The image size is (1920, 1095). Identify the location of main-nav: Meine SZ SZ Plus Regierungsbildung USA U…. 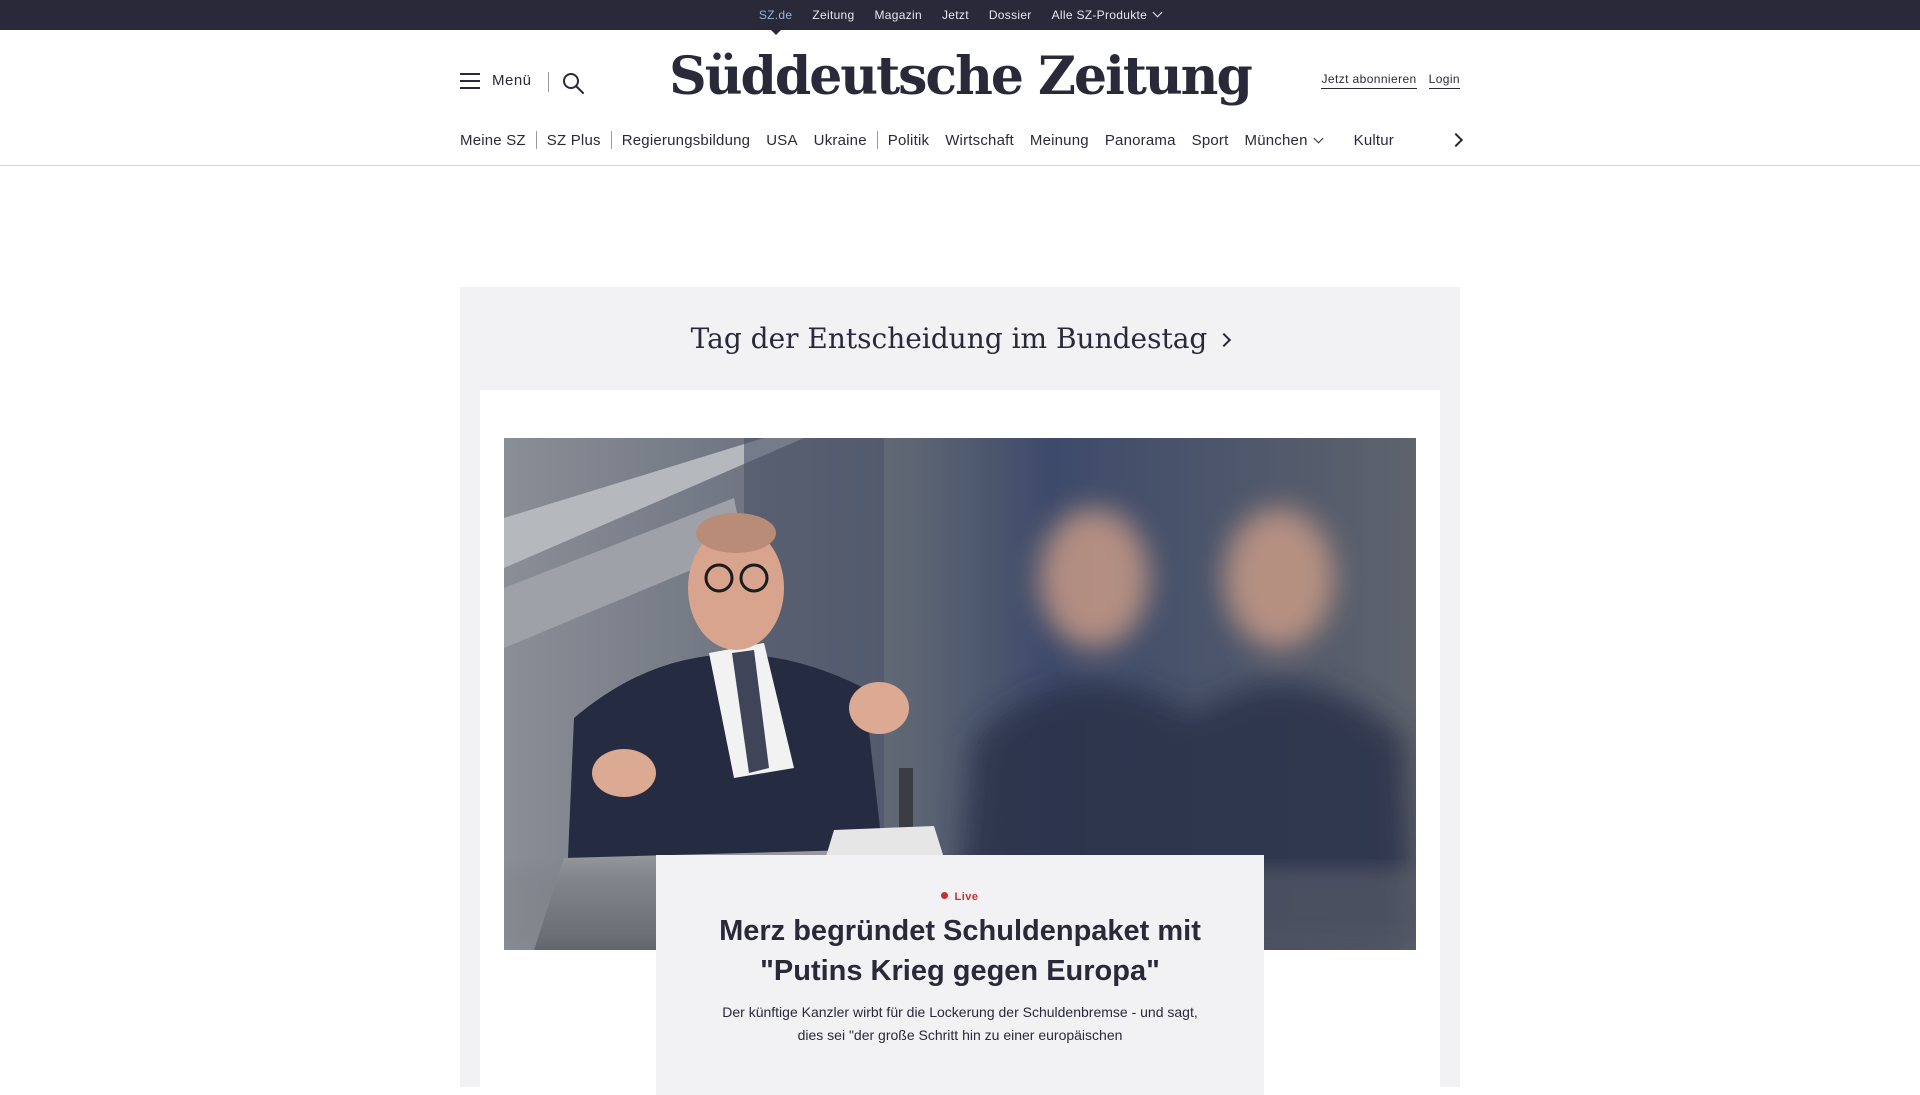
(927, 140).